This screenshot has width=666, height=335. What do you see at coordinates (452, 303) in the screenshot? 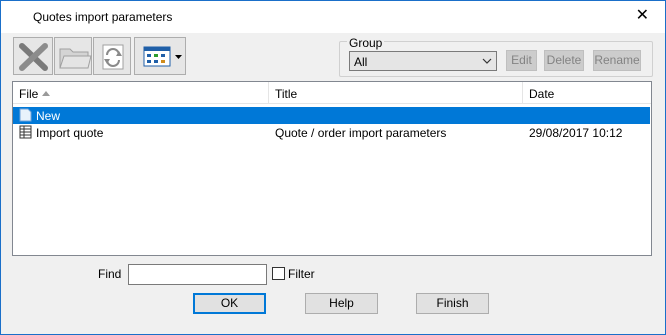
I see `finish-button: Finish` at bounding box center [452, 303].